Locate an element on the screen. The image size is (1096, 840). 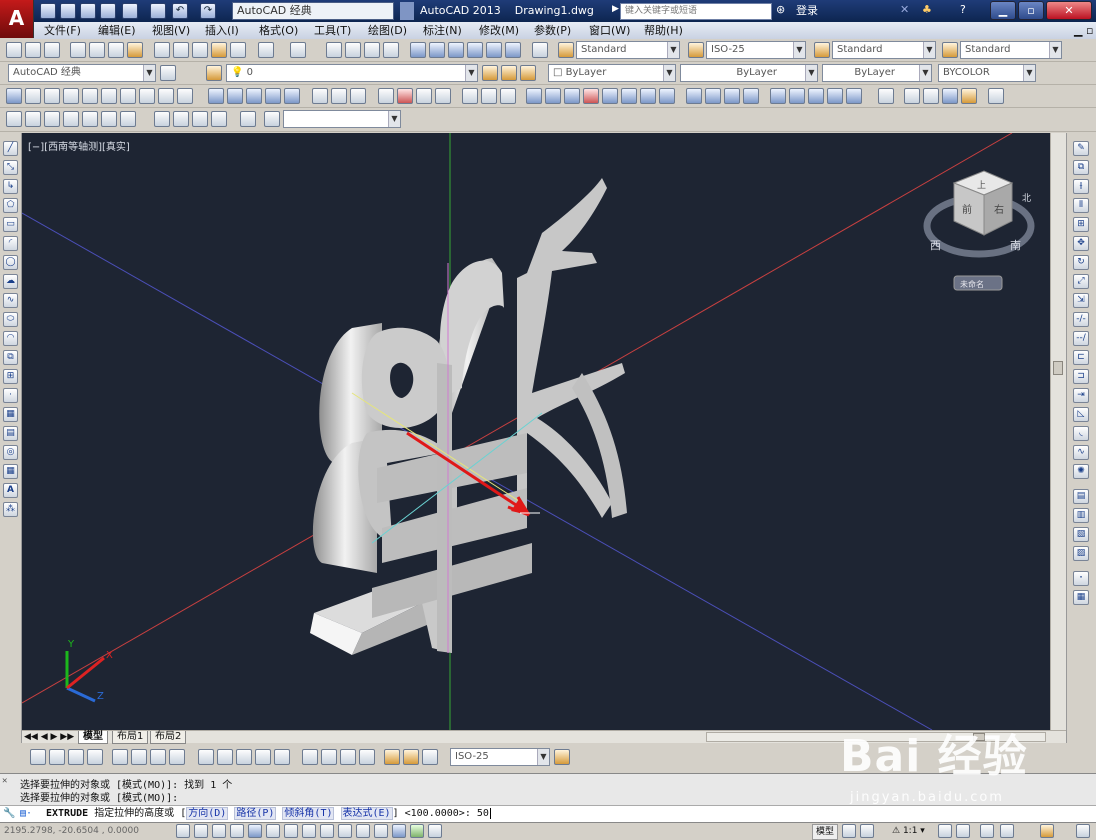
polyline-icon: ↳ is located at coordinates (10, 186).